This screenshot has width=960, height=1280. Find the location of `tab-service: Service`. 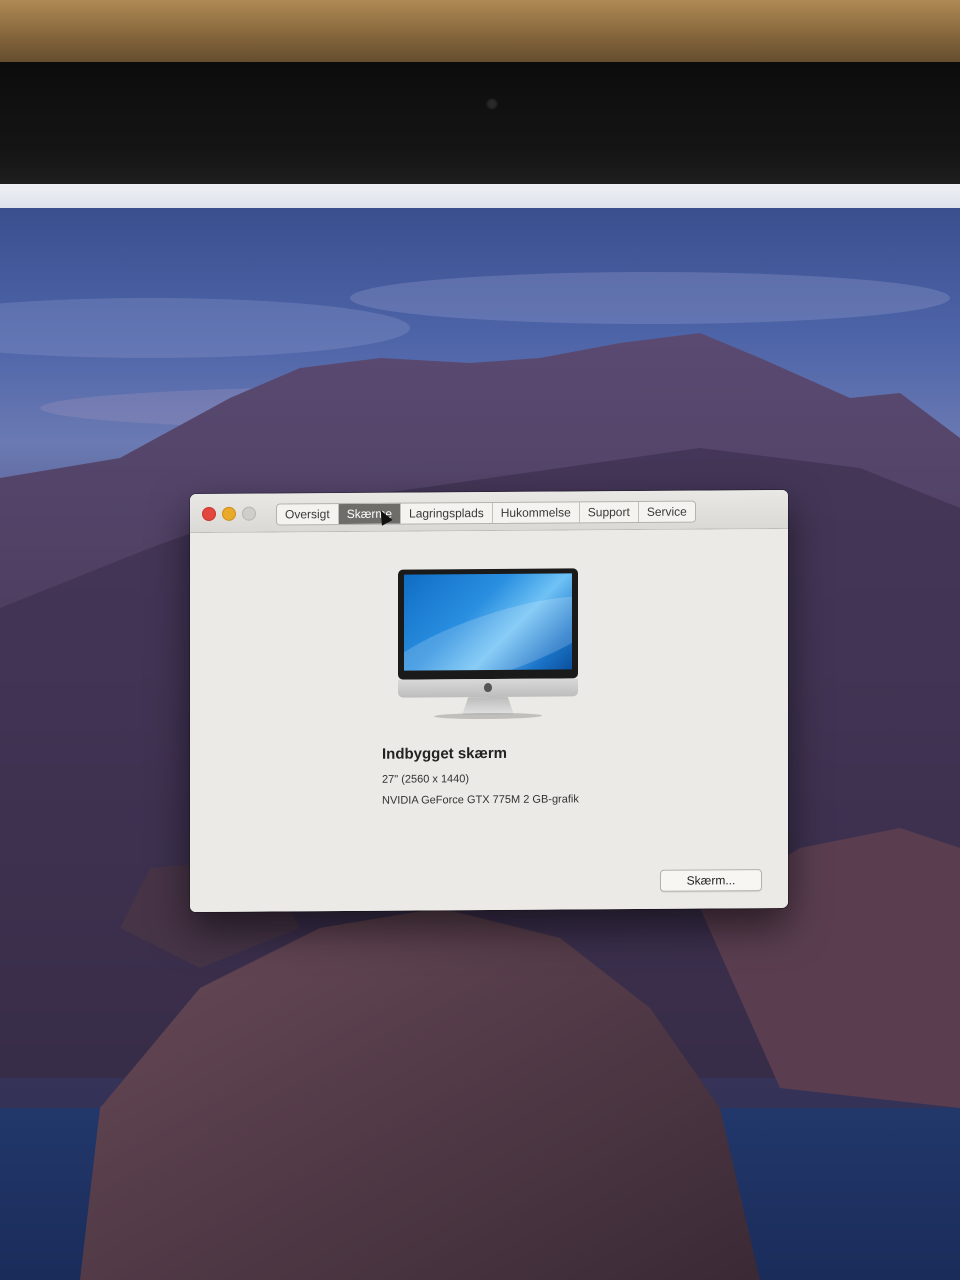

tab-service: Service is located at coordinates (667, 512).